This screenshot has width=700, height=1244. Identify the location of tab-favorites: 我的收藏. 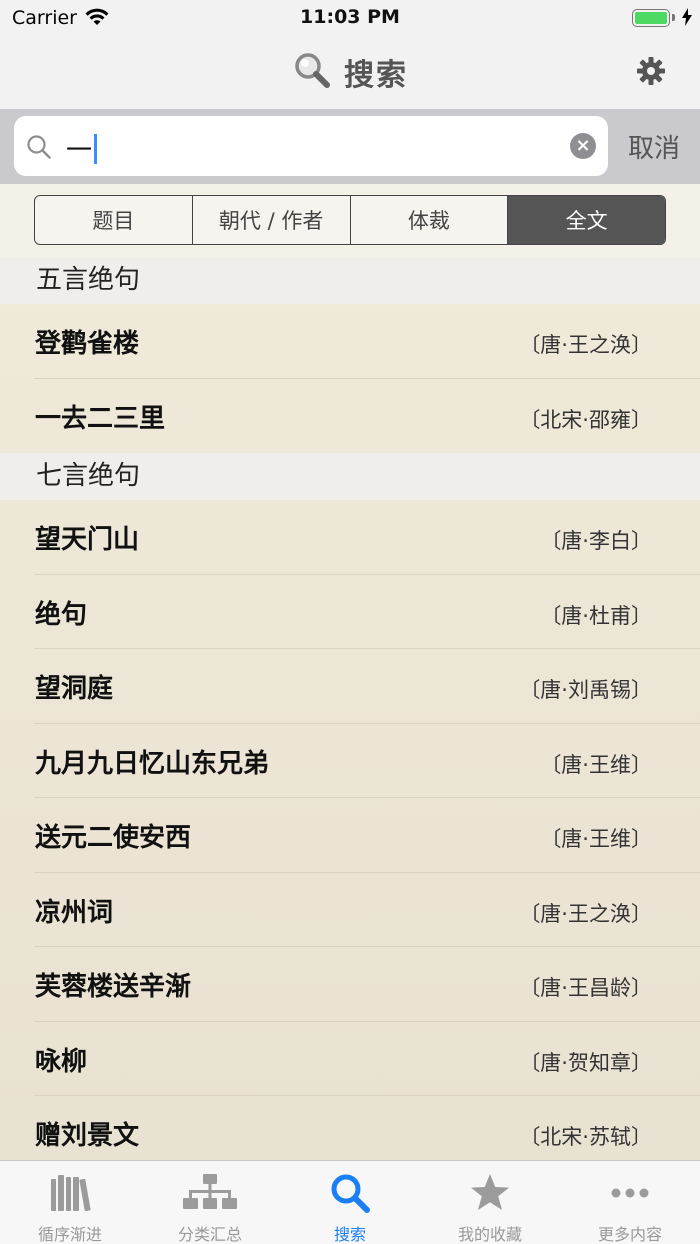
(490, 1202).